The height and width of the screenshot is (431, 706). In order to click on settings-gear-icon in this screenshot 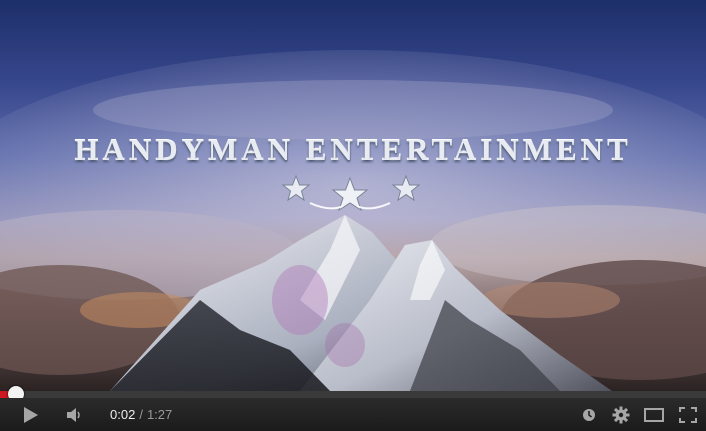, I will do `click(621, 414)`.